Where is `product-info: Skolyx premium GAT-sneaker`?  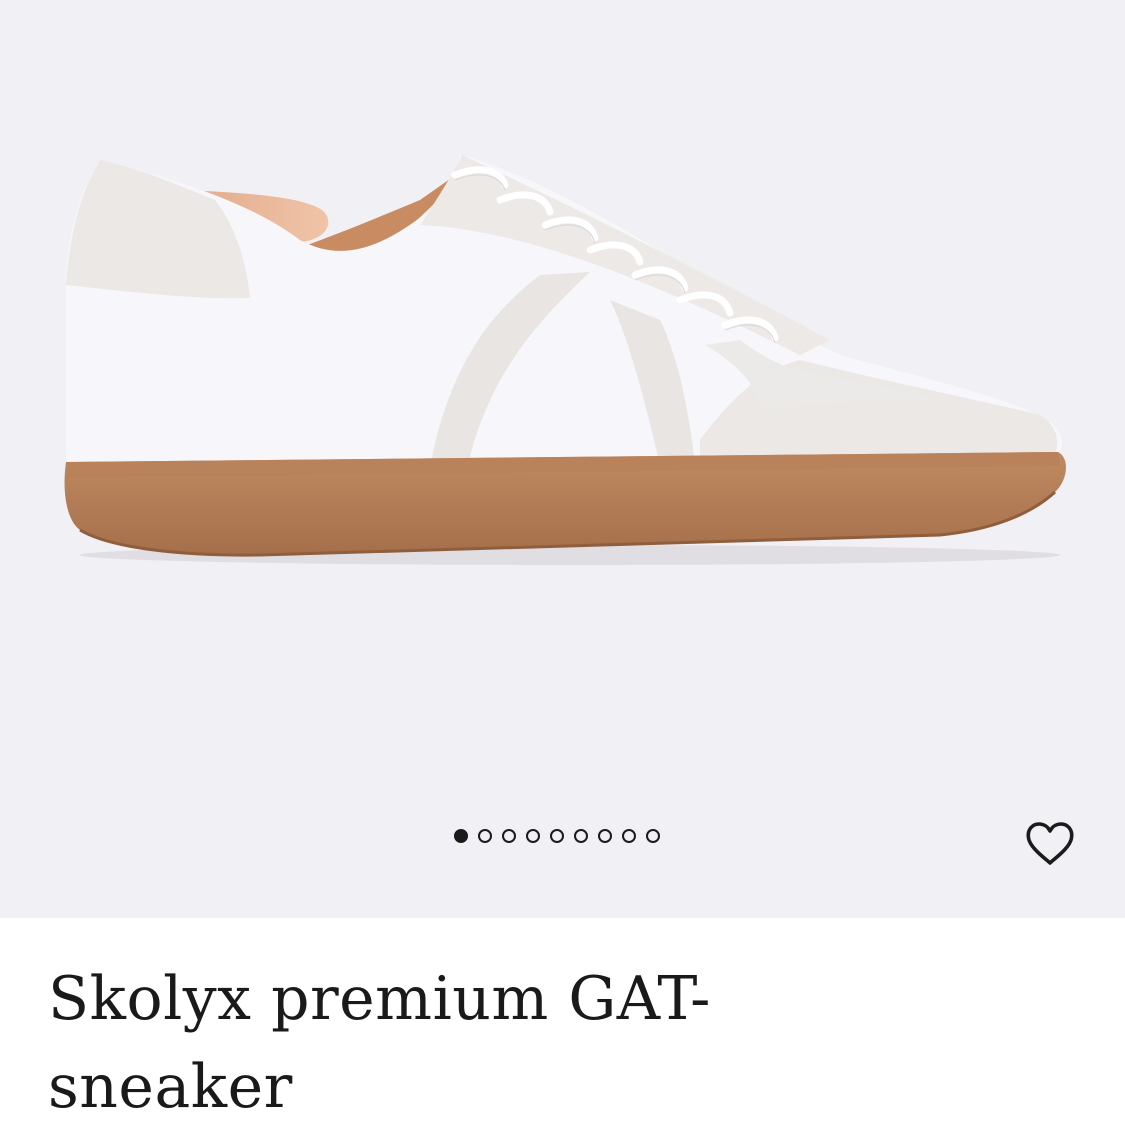 product-info: Skolyx premium GAT-sneaker is located at coordinates (568, 1043).